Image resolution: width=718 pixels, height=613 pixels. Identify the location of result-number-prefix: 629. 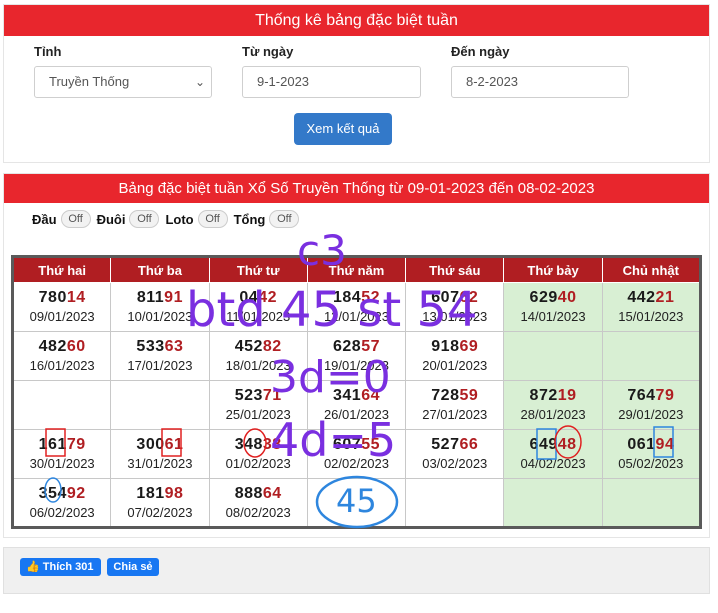
(543, 297).